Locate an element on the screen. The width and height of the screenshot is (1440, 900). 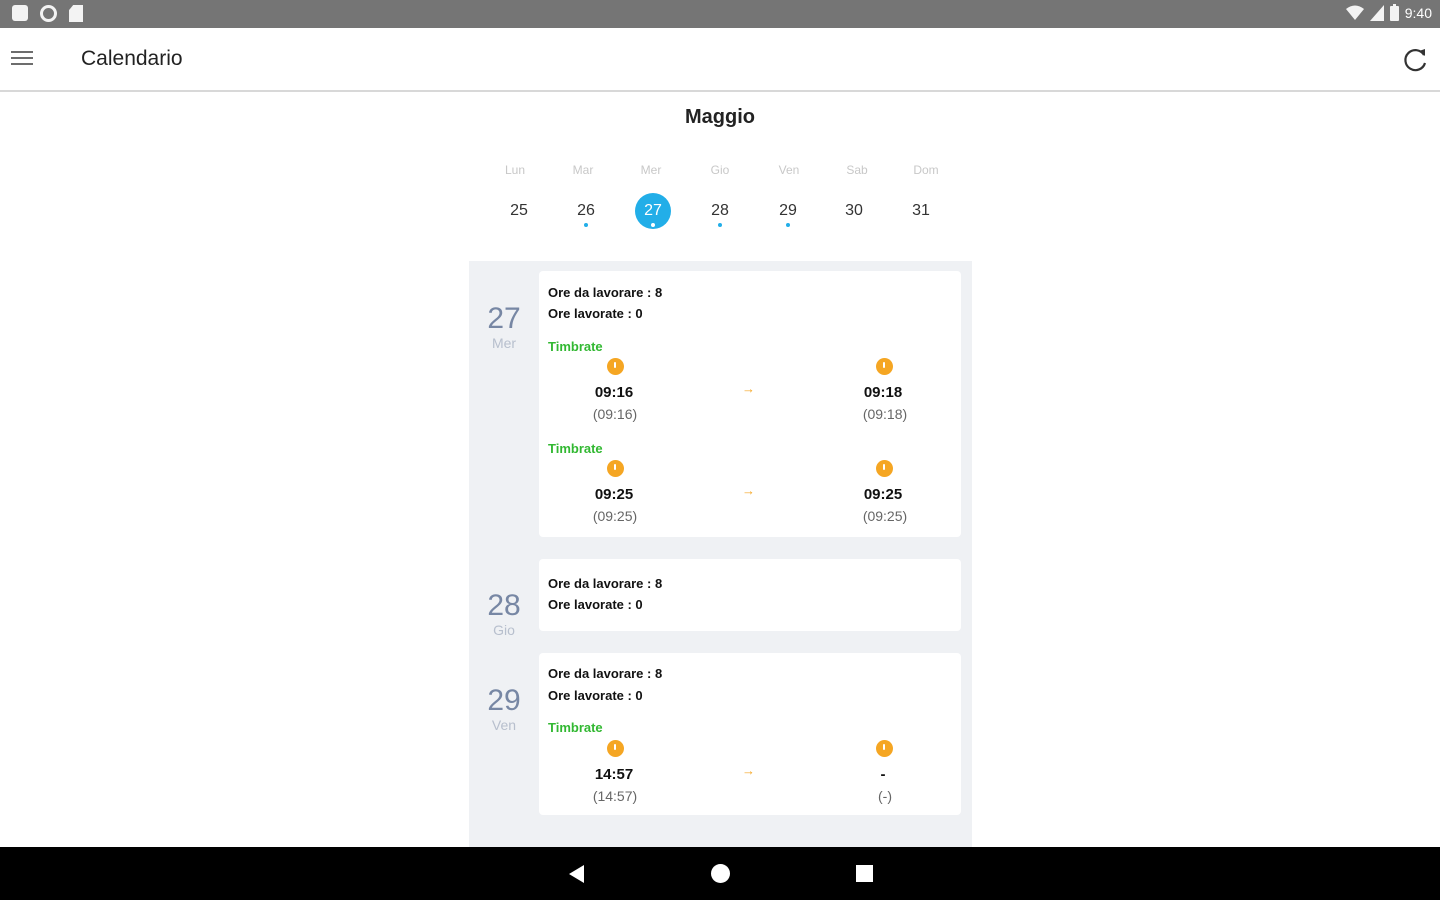
stamp-out-time: - is located at coordinates (883, 774).